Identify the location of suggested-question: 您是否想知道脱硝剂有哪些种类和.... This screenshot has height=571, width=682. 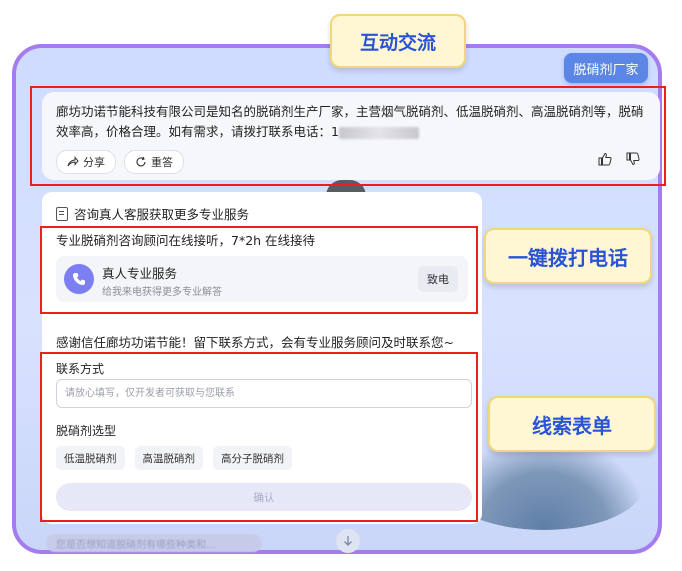
(154, 543).